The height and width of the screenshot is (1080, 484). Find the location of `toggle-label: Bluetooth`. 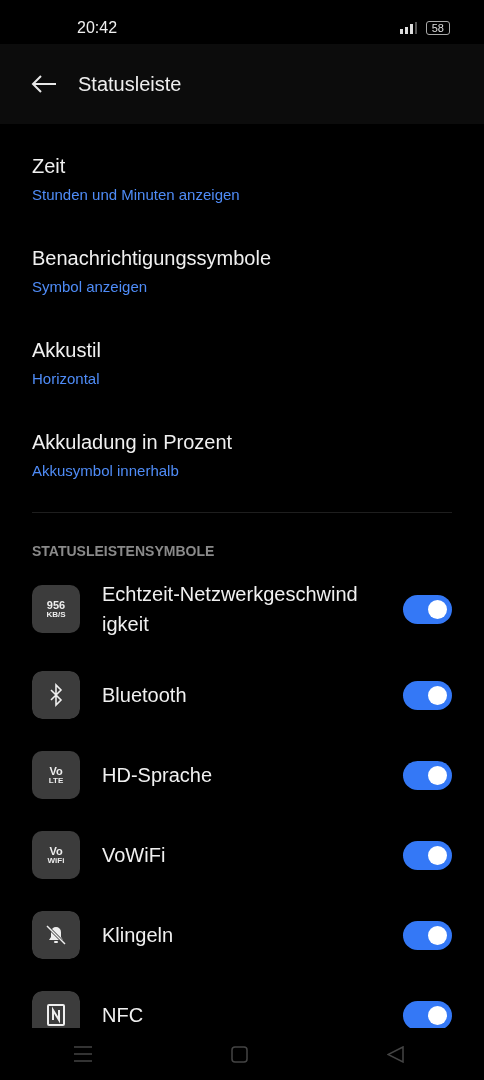

toggle-label: Bluetooth is located at coordinates (145, 695).